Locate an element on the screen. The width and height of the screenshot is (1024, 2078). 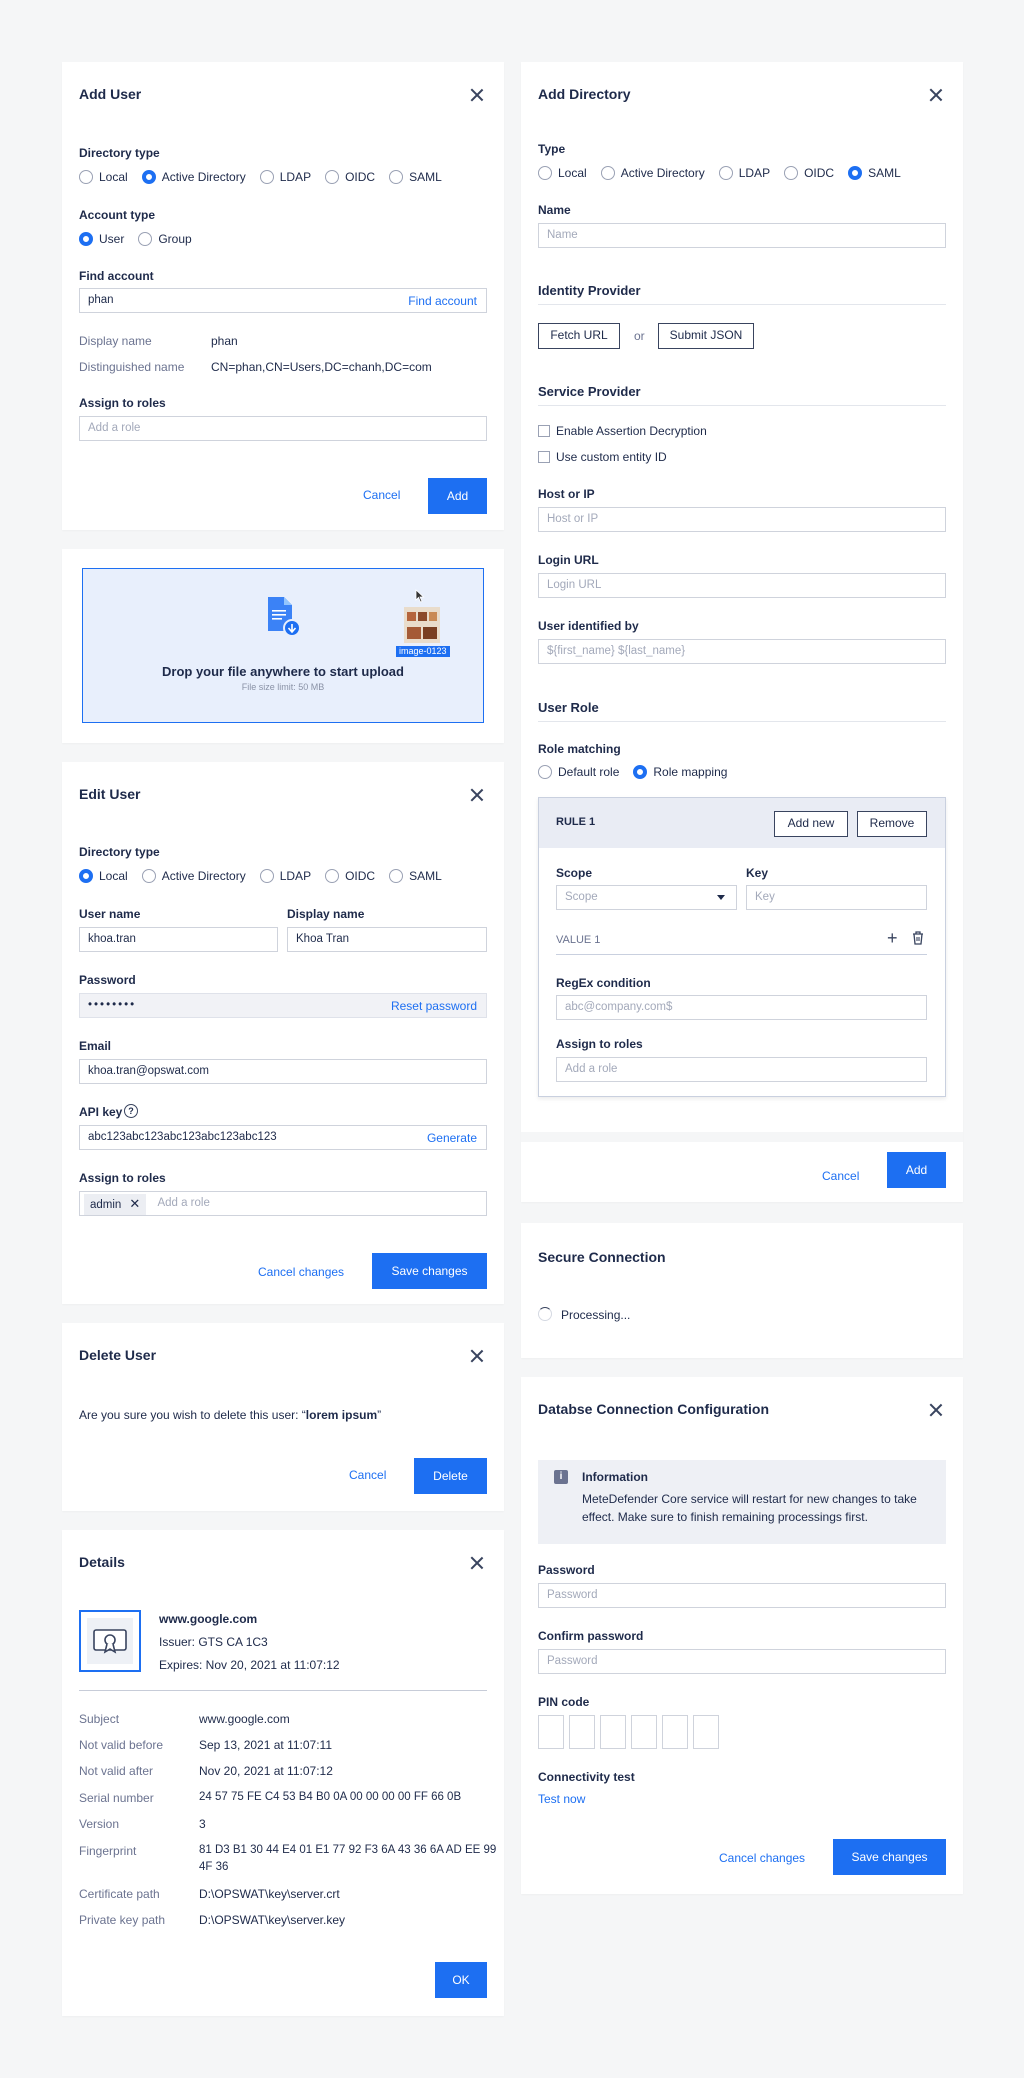
type-label: Type is located at coordinates (552, 149).